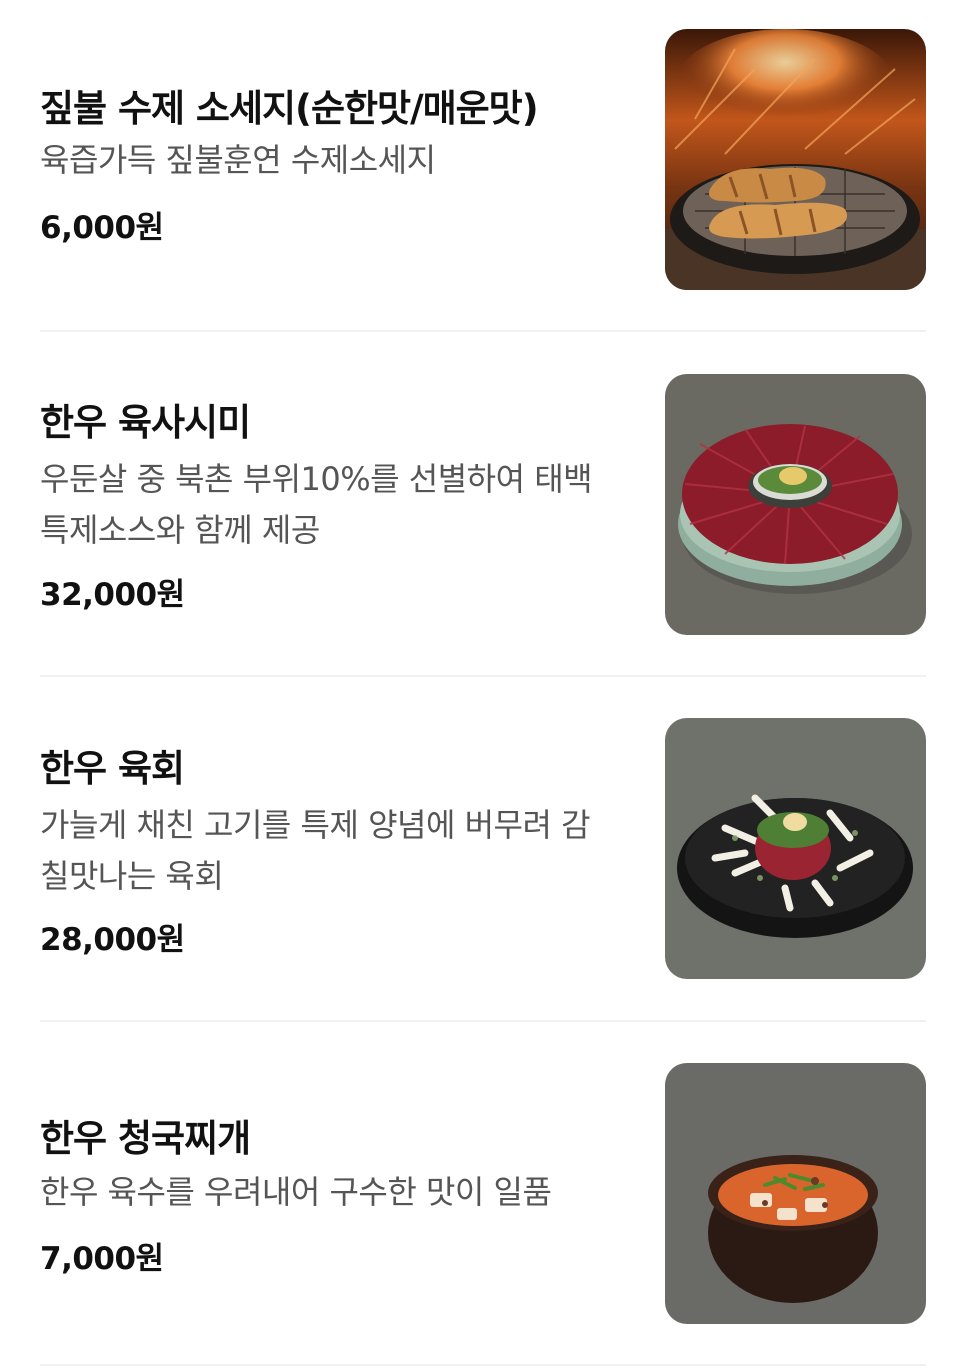 The width and height of the screenshot is (966, 1371). Describe the element at coordinates (315, 850) in the screenshot. I see `menu-item-description: 가늘게 채친 고기를 특제 양념에 버무려 감칠맛나는 육회` at that location.